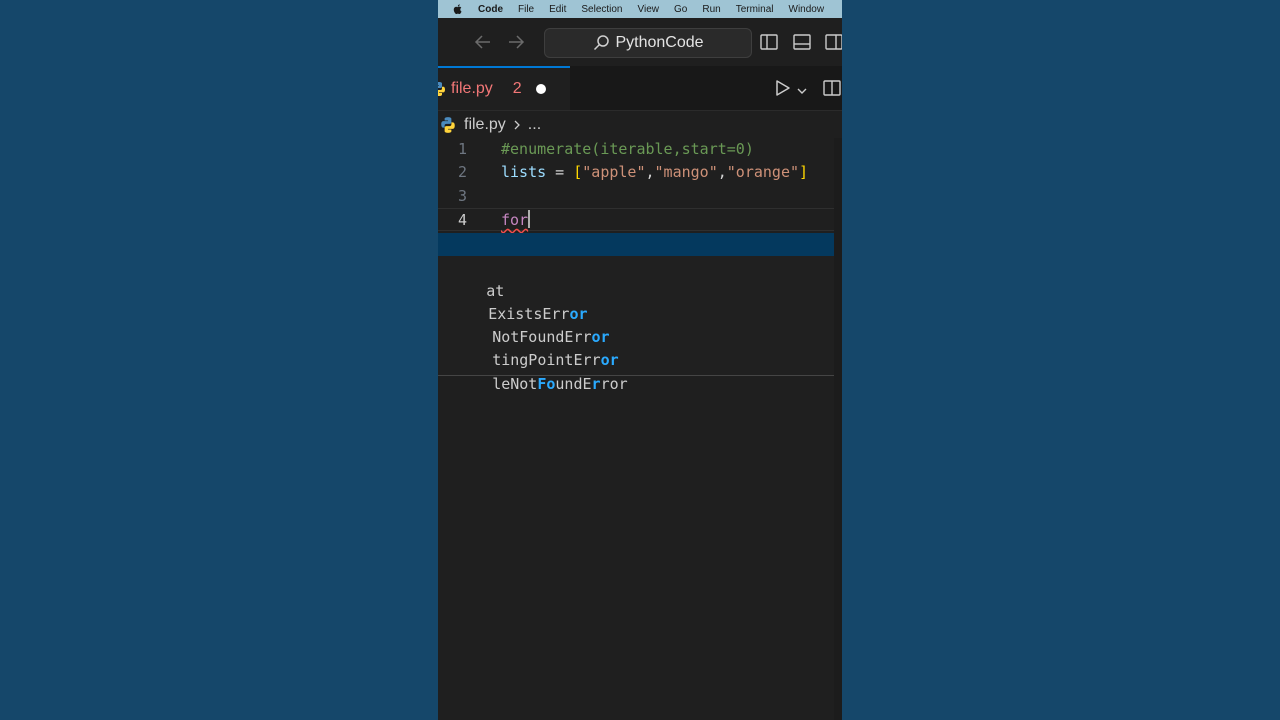  Describe the element at coordinates (512, 301) in the screenshot. I see `suggest-item: ExistsError` at that location.